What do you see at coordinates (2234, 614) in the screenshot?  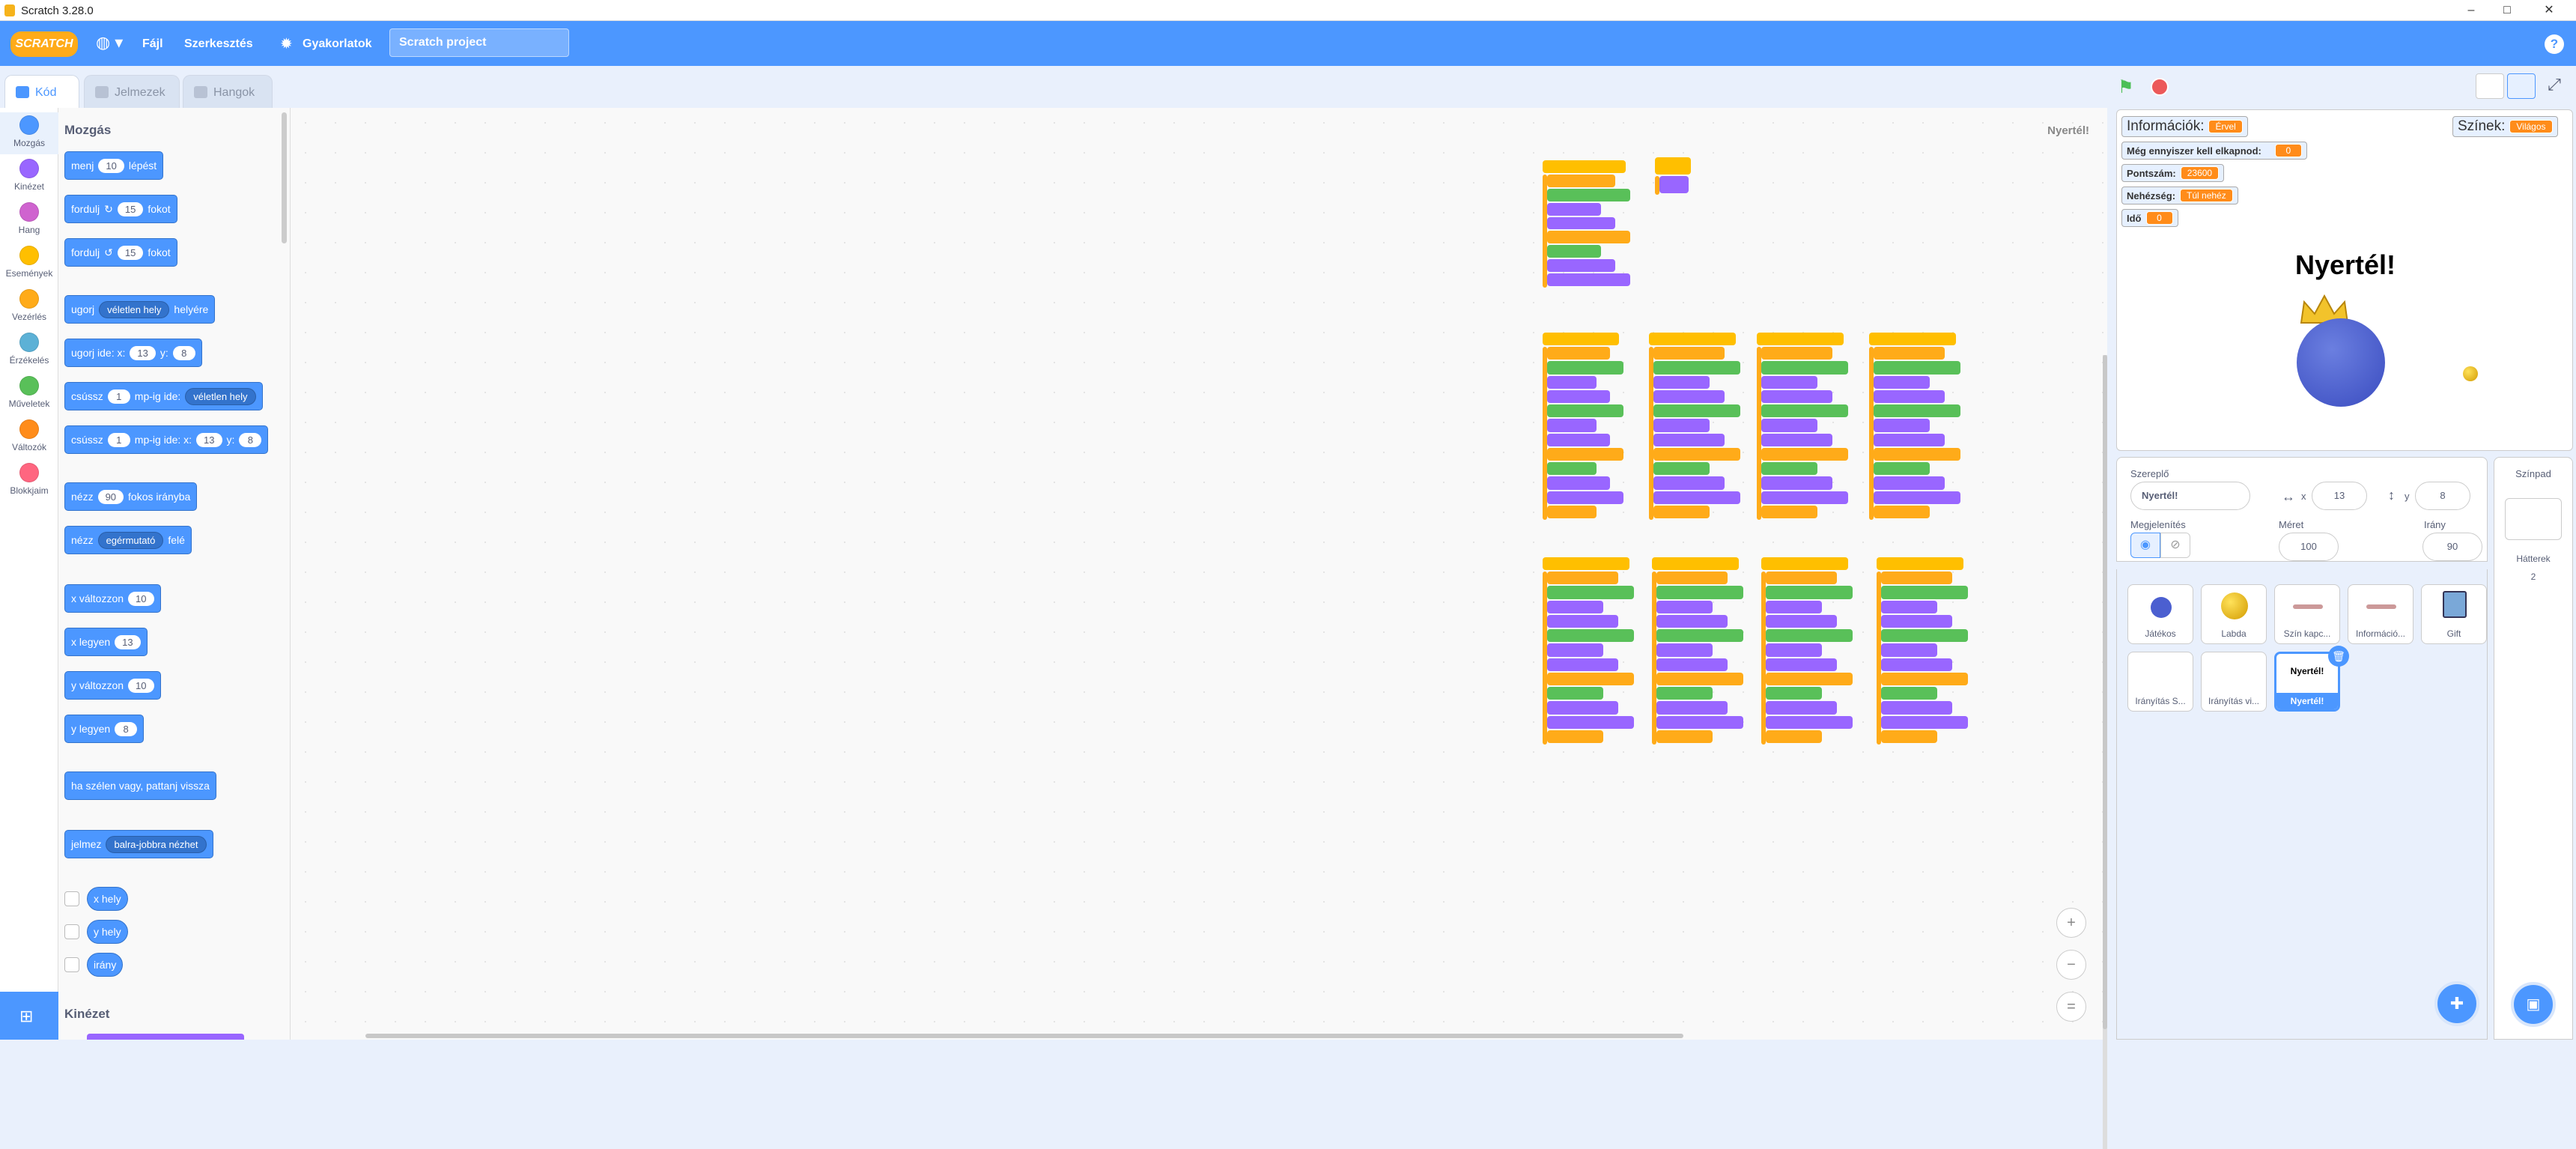 I see `sprite-tile-labda: Labda` at bounding box center [2234, 614].